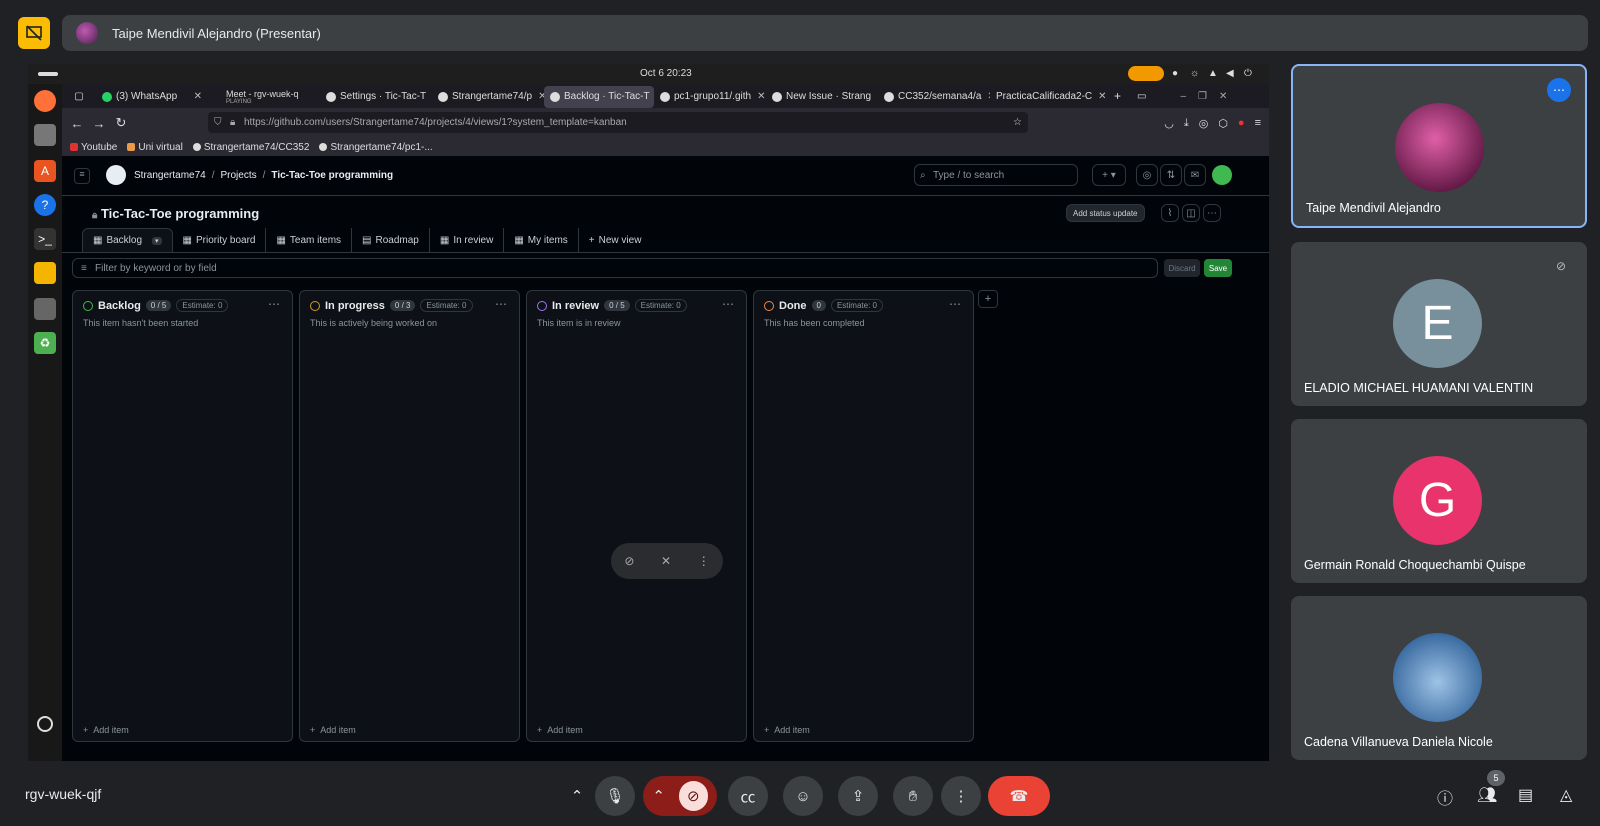 The width and height of the screenshot is (1600, 826). What do you see at coordinates (45, 135) in the screenshot?
I see `files-icon` at bounding box center [45, 135].